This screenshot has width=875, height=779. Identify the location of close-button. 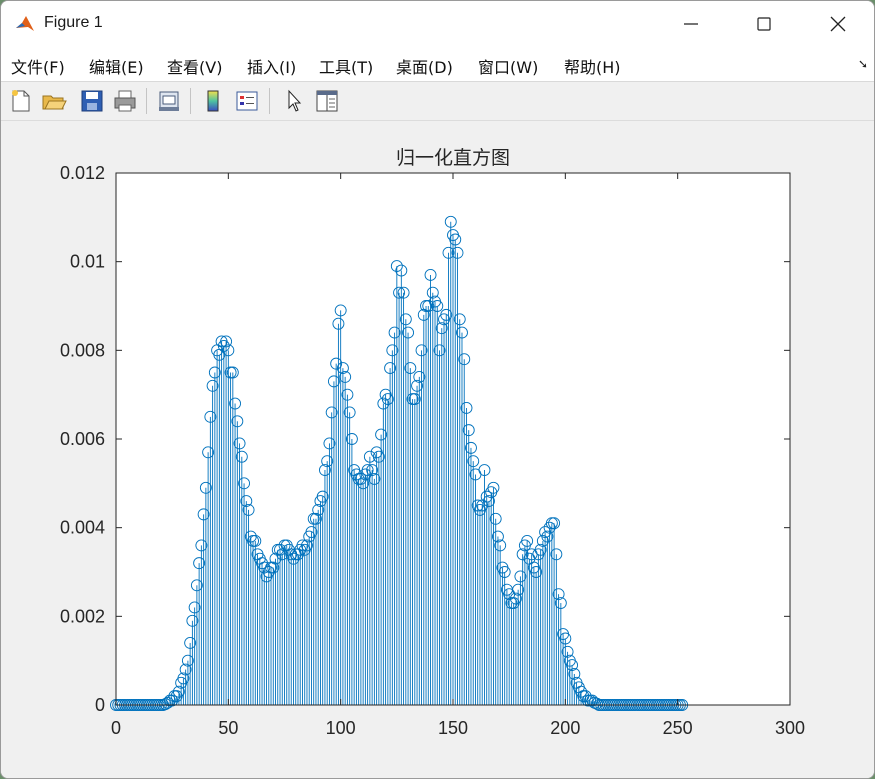
(838, 24).